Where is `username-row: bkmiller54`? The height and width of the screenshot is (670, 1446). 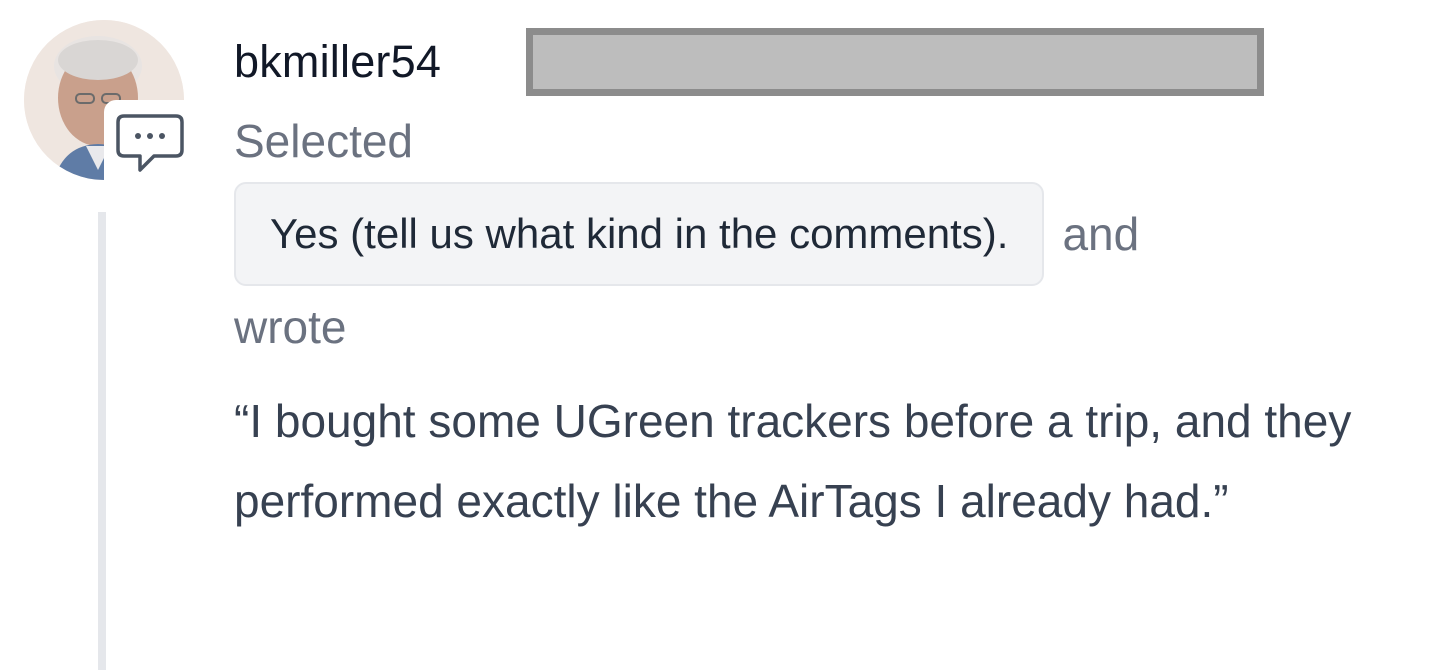 username-row: bkmiller54 is located at coordinates (829, 62).